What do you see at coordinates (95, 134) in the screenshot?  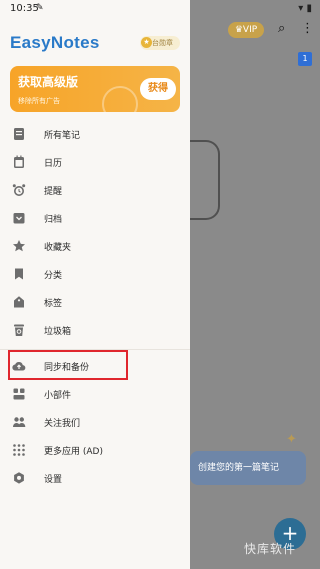 I see `menu-item-all-notes: 所有笔记` at bounding box center [95, 134].